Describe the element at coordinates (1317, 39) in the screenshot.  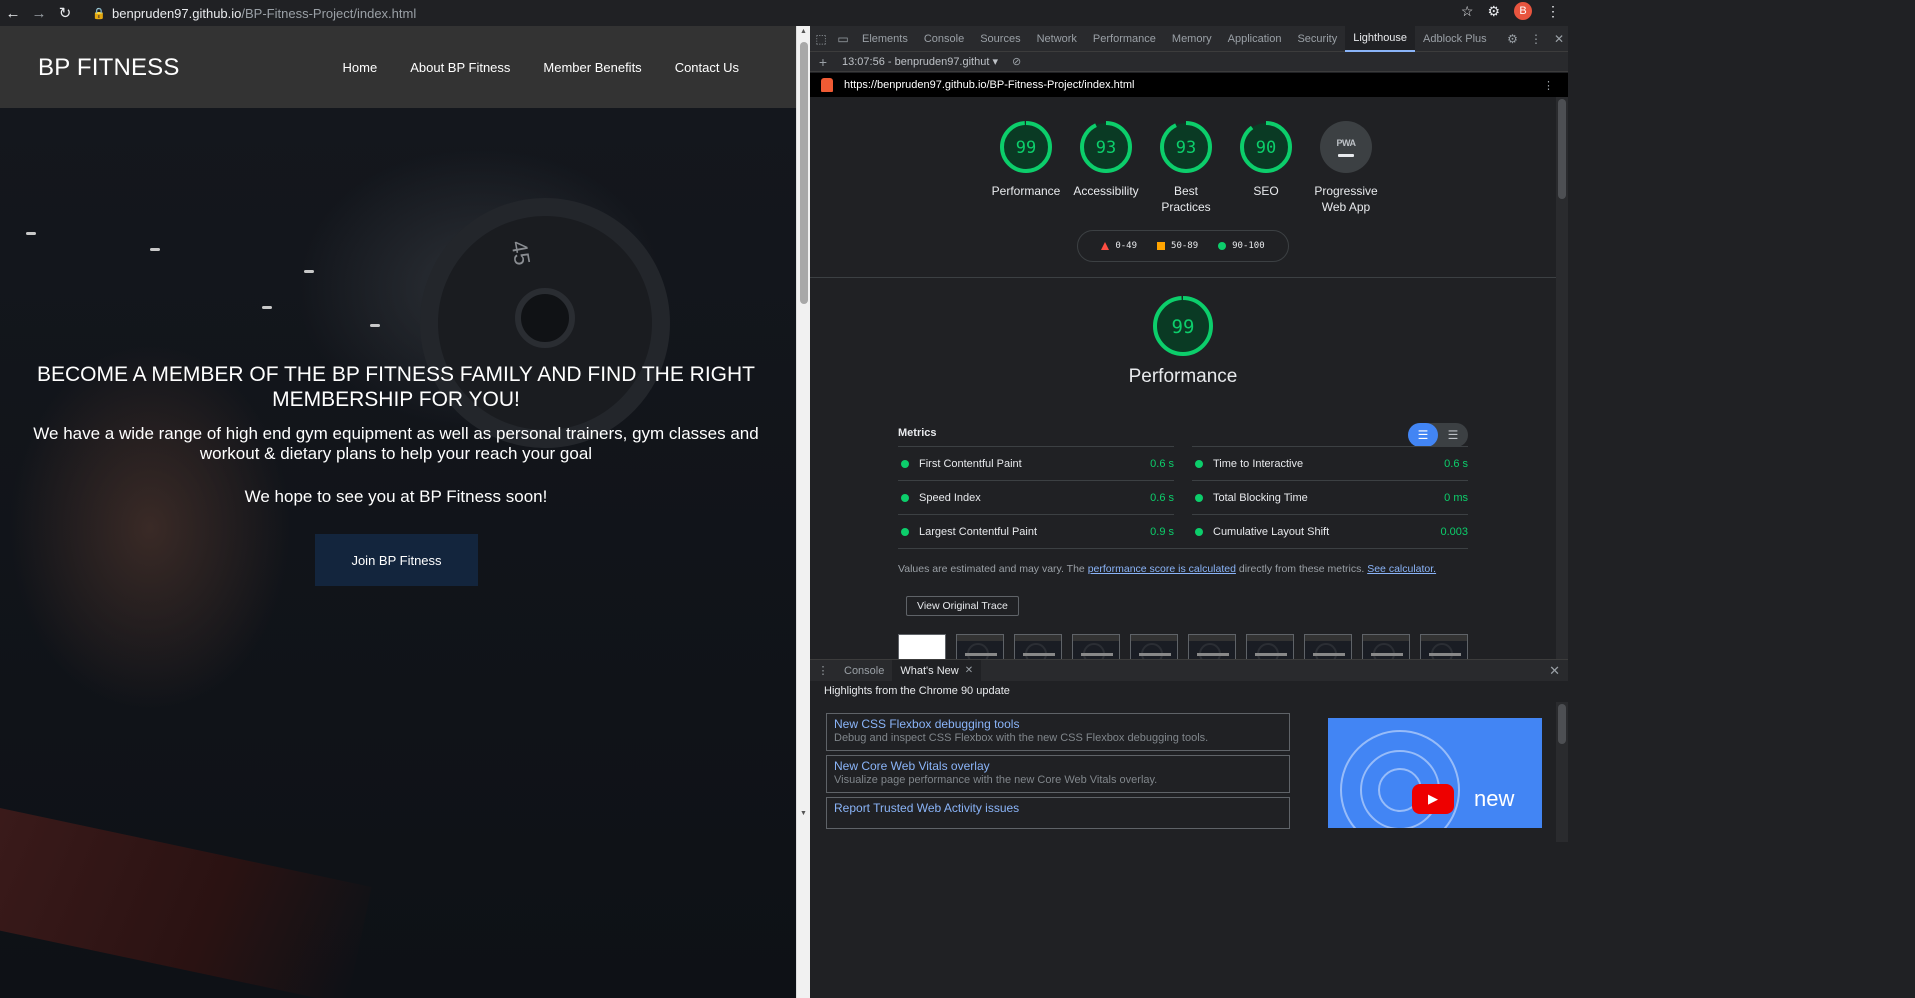
I see `tab-security: Security` at that location.